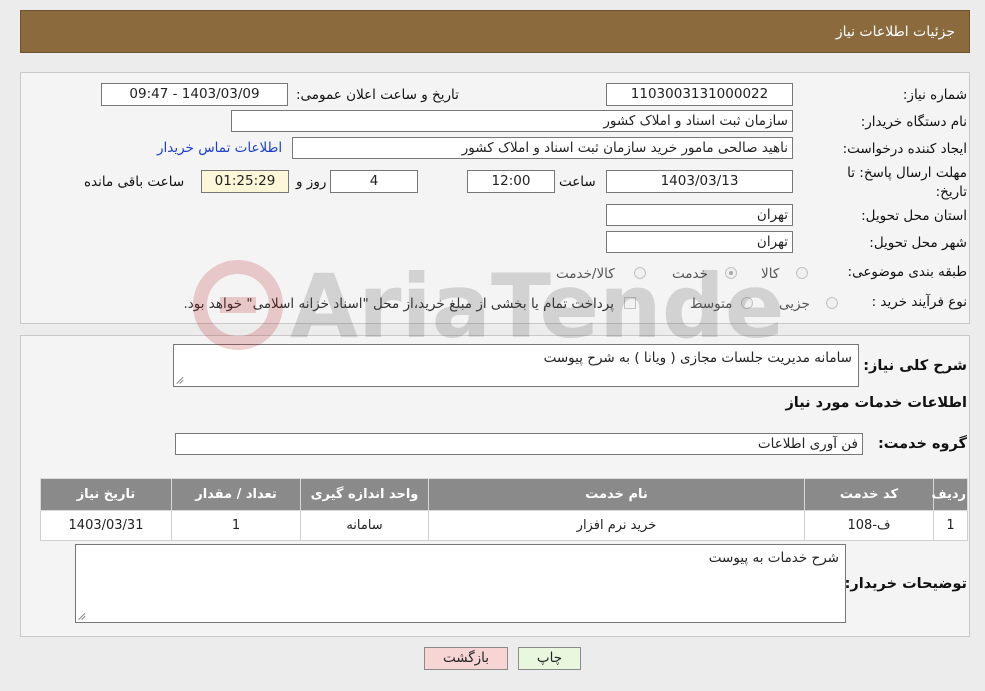  Describe the element at coordinates (904, 149) in the screenshot. I see `creator-label: ایجاد کننده درخواست:` at that location.